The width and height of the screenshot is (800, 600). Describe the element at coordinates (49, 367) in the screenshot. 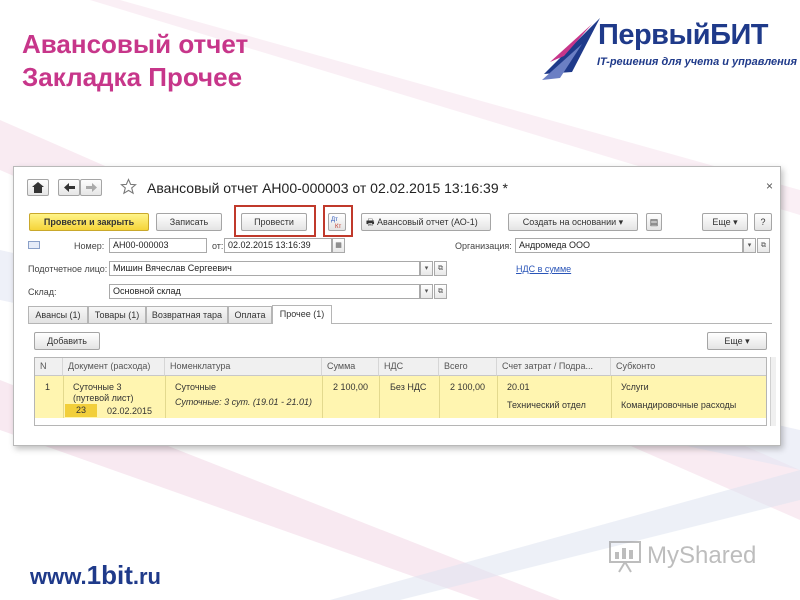

I see `column-header-n: N` at that location.